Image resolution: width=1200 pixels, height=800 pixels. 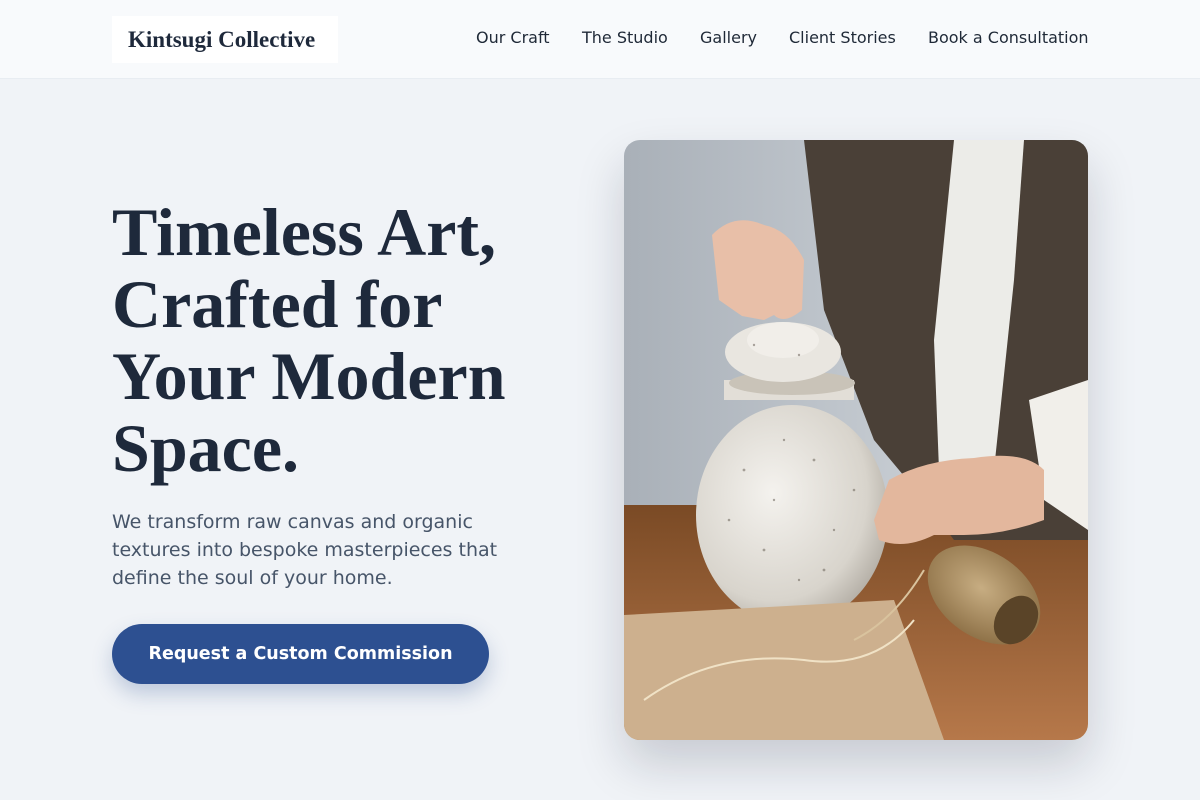 What do you see at coordinates (277, 304) in the screenshot?
I see `hero-title-line: Crafted for` at bounding box center [277, 304].